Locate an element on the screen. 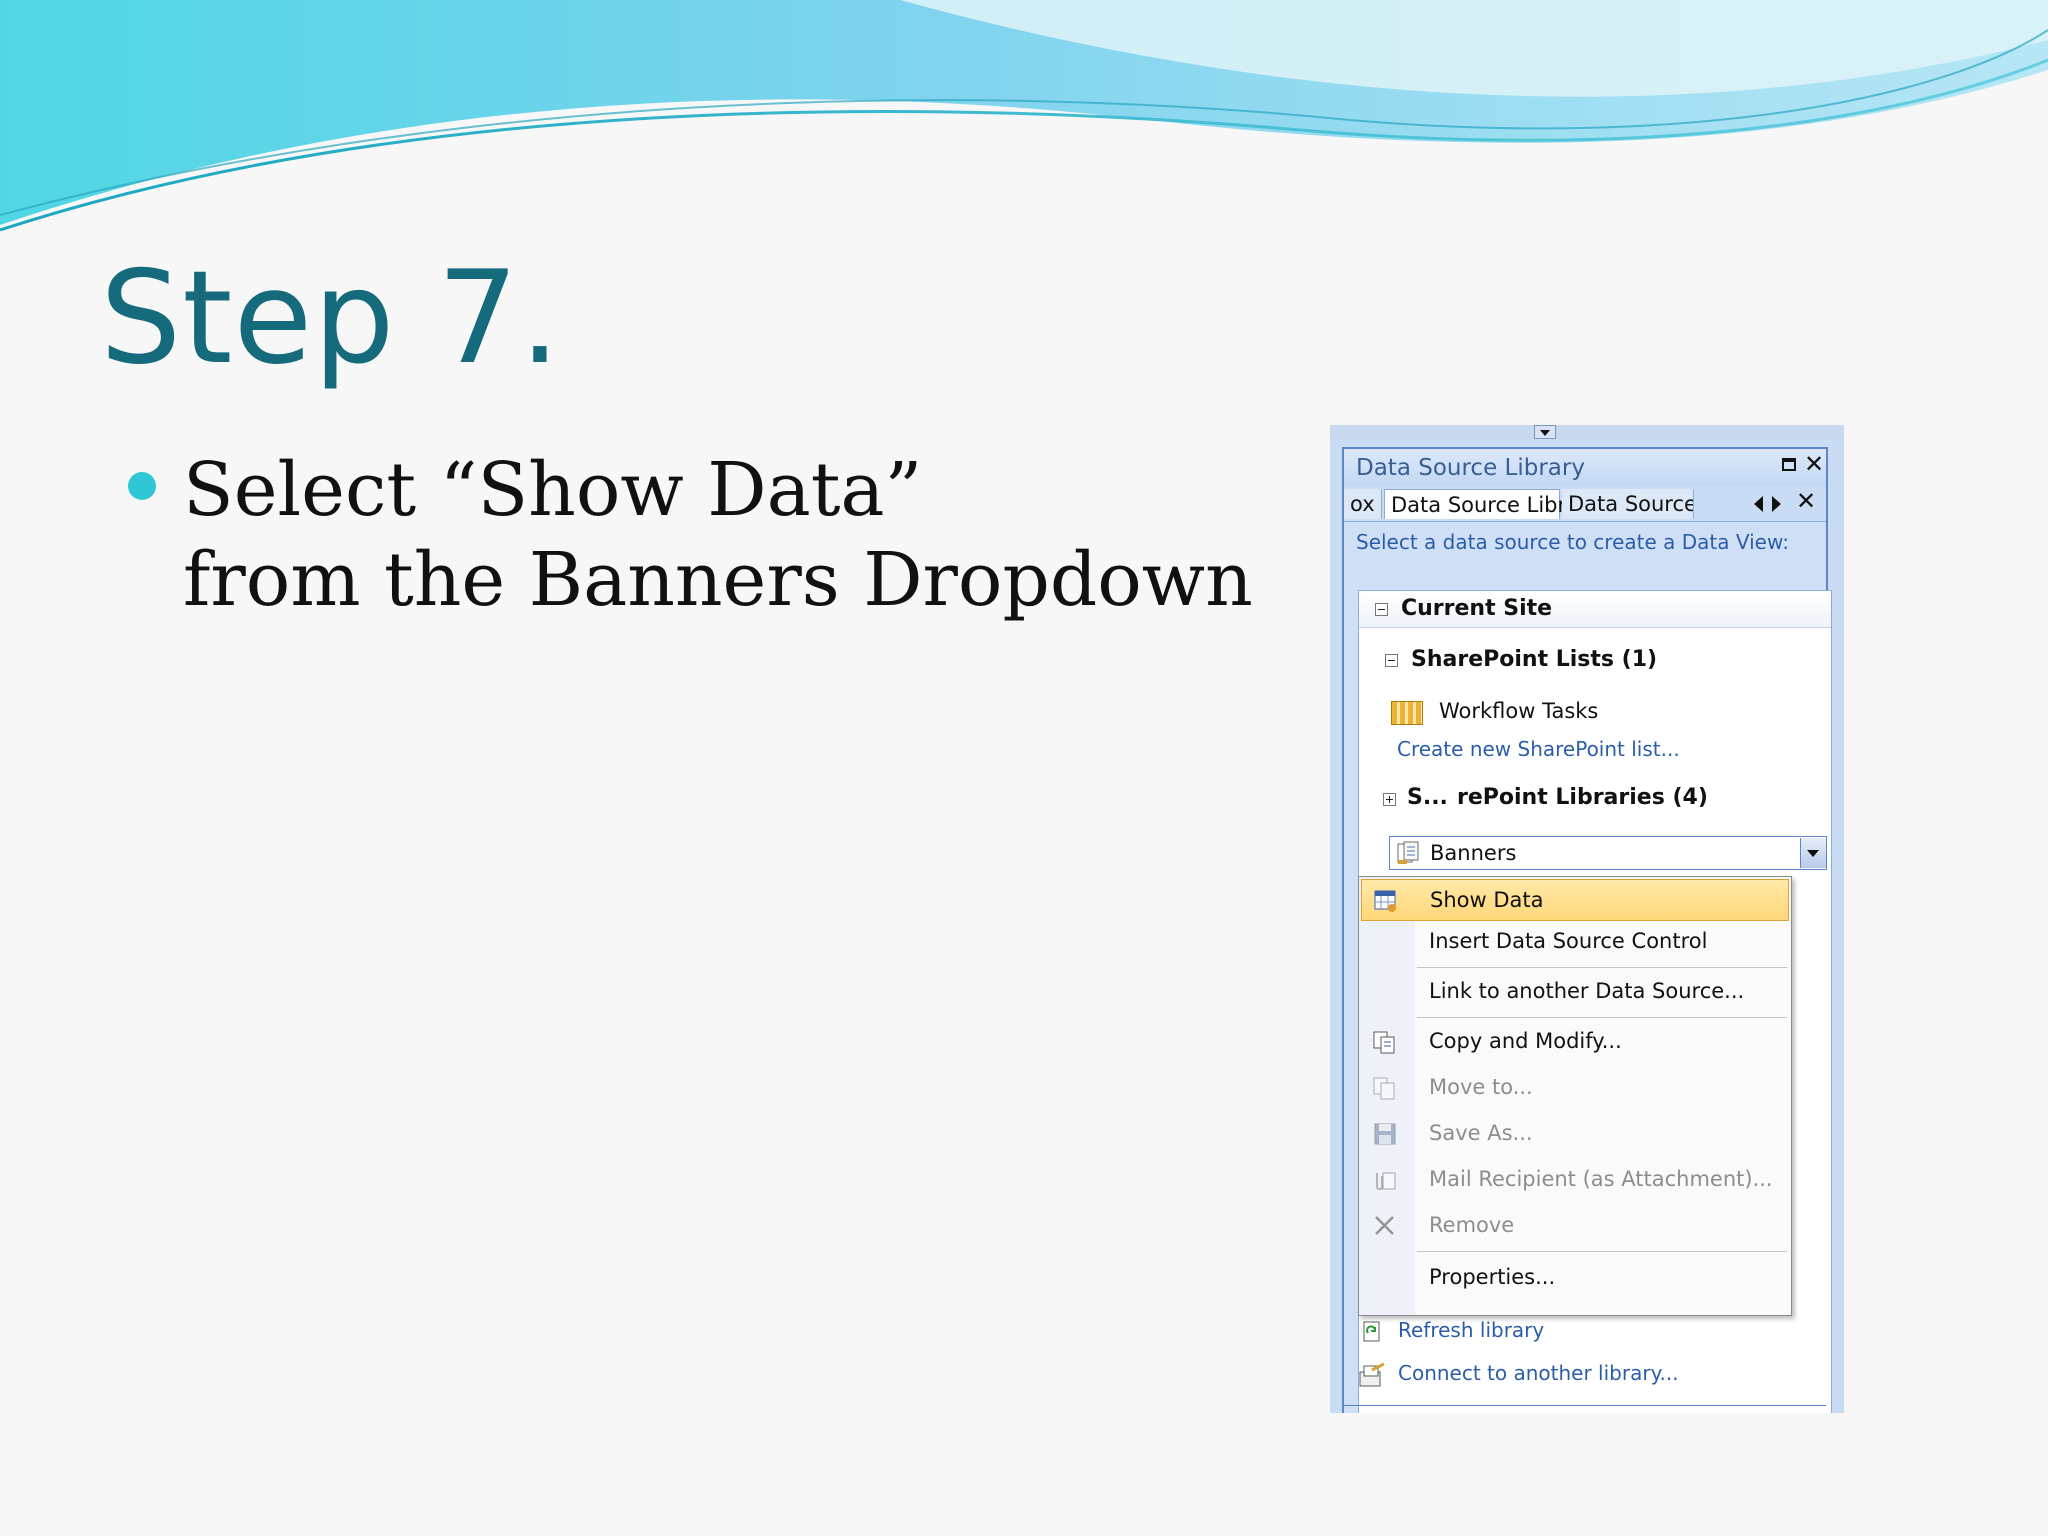  move-icon is located at coordinates (1385, 1088).